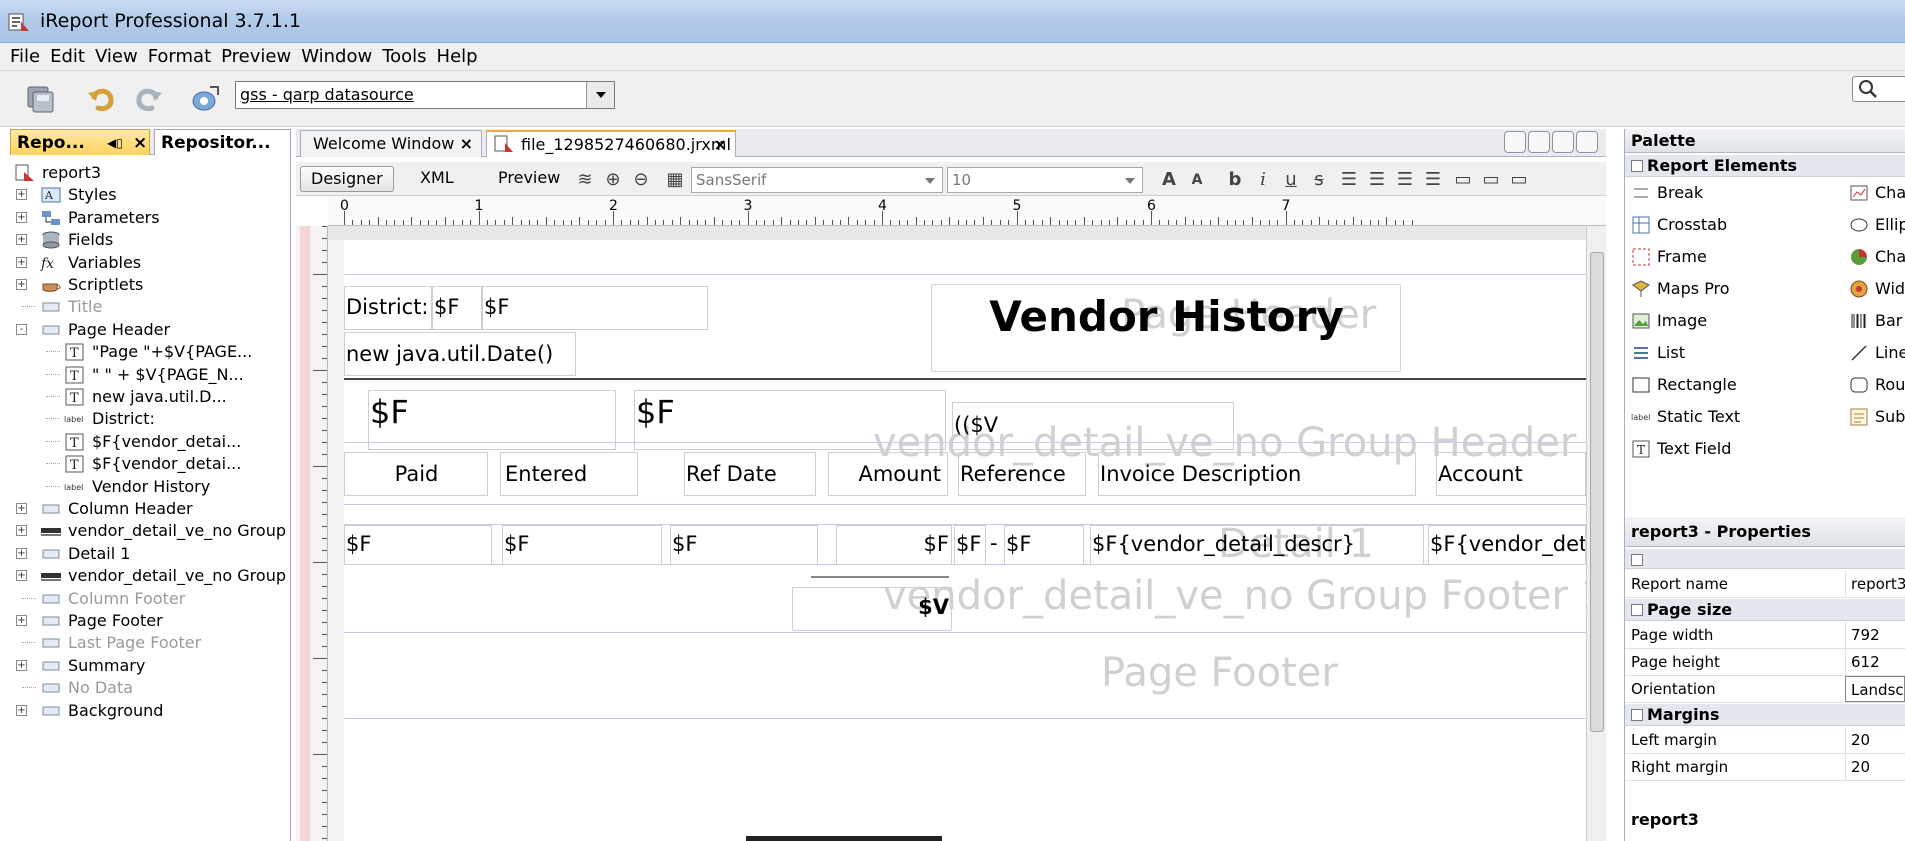 The image size is (1905, 841). Describe the element at coordinates (67, 57) in the screenshot. I see `menu-edit: Edit` at that location.